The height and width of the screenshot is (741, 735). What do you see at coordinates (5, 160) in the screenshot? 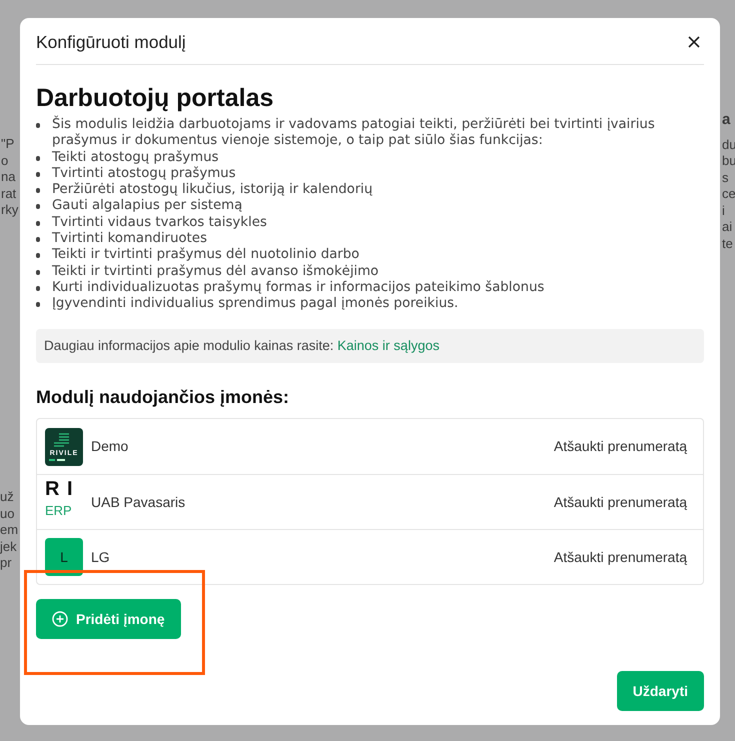
I see `background-text: o` at bounding box center [5, 160].